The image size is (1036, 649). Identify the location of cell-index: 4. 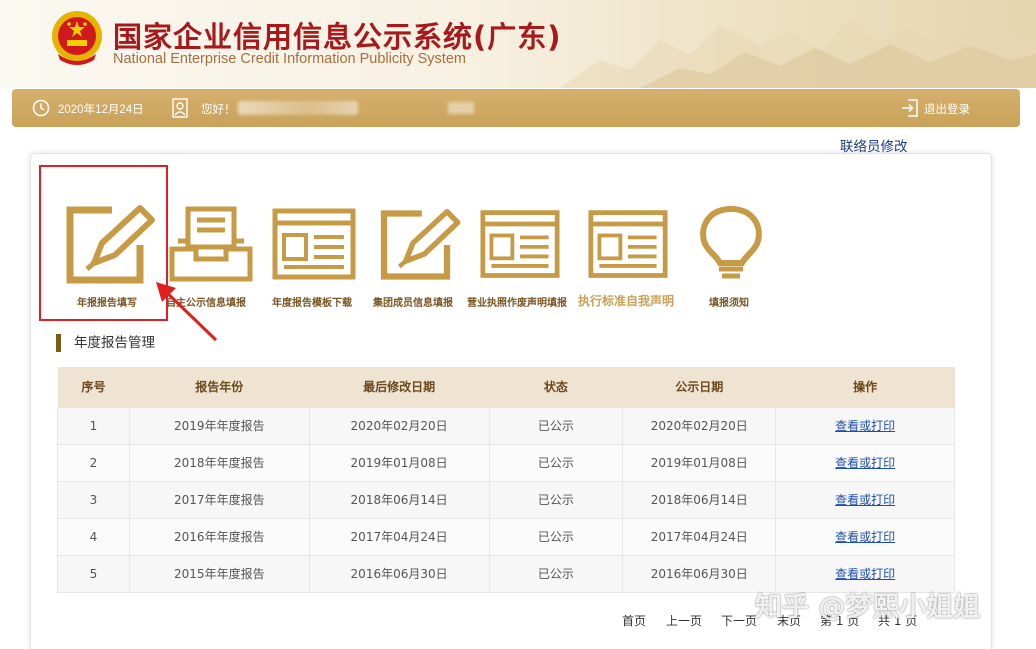
(93, 536).